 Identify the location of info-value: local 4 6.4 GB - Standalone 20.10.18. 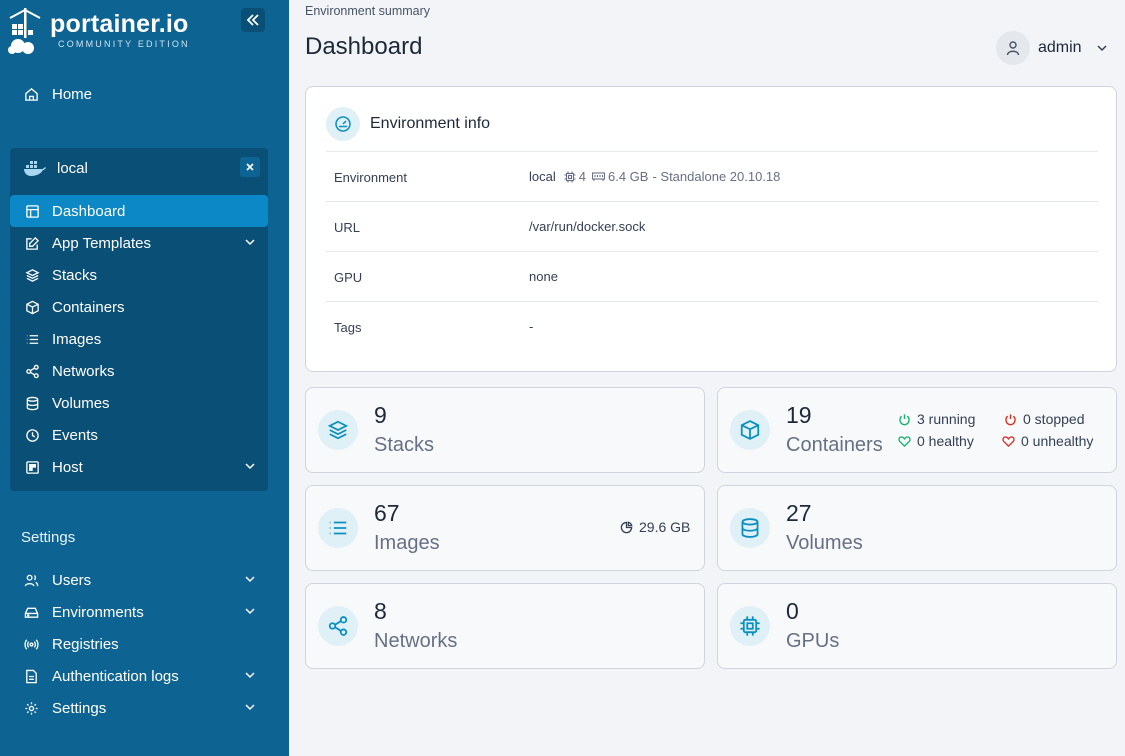
(654, 176).